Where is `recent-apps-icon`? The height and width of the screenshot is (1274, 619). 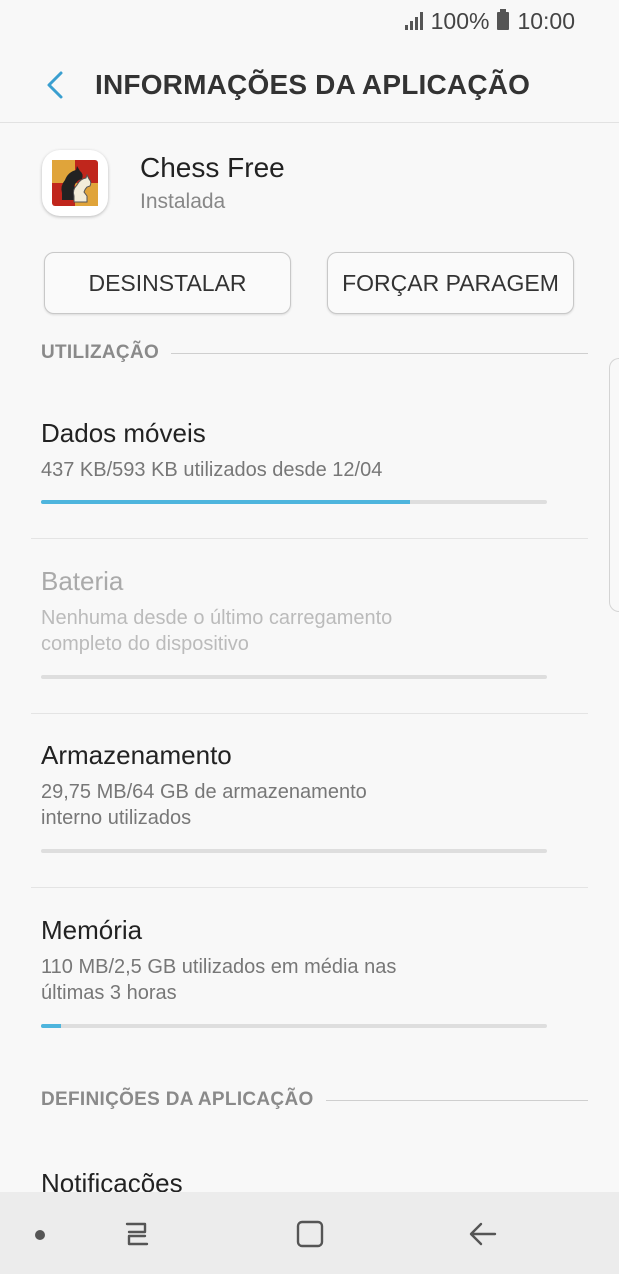
recent-apps-icon is located at coordinates (137, 1234).